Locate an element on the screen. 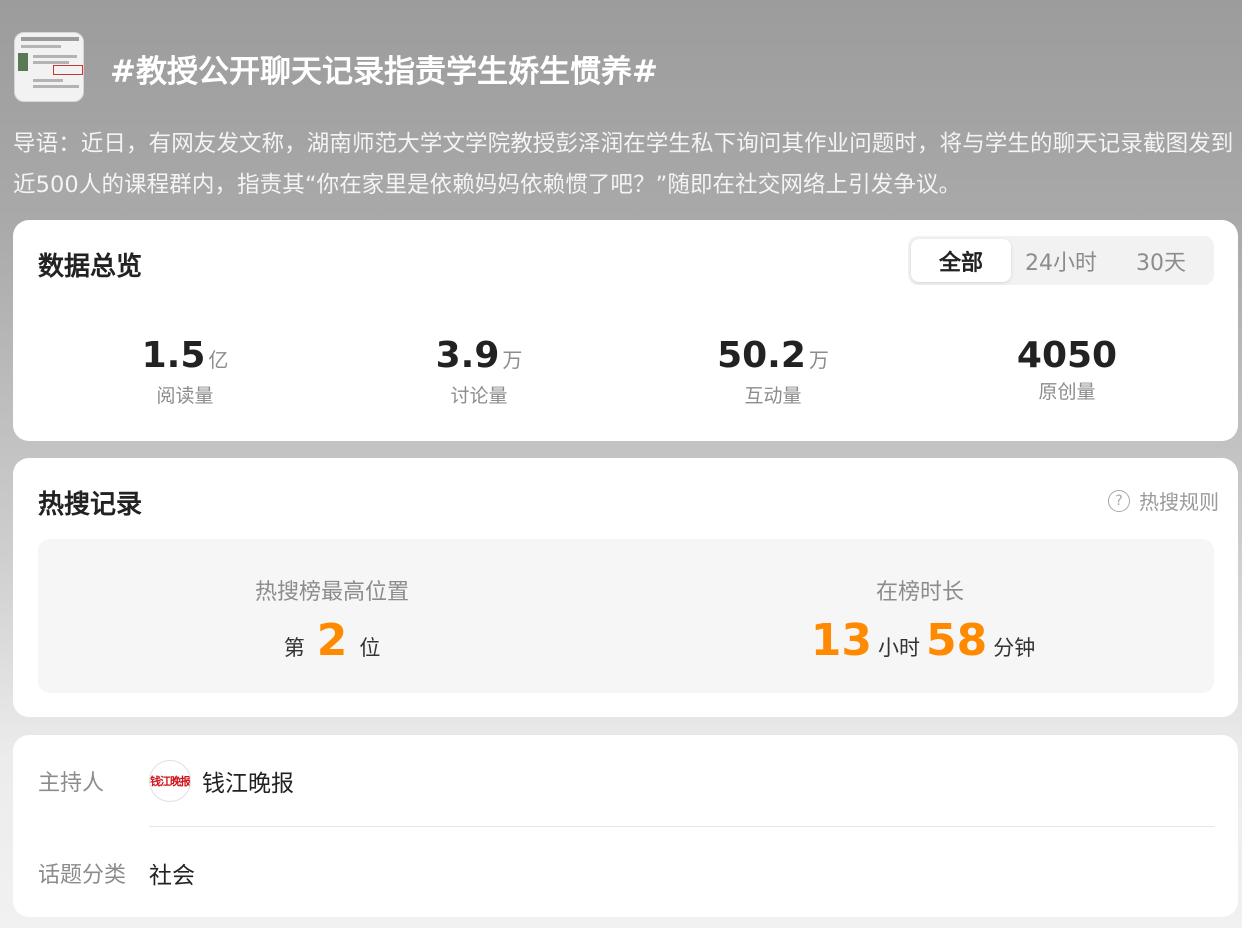 This screenshot has width=1242, height=928. peak-suffix: 位 is located at coordinates (370, 648).